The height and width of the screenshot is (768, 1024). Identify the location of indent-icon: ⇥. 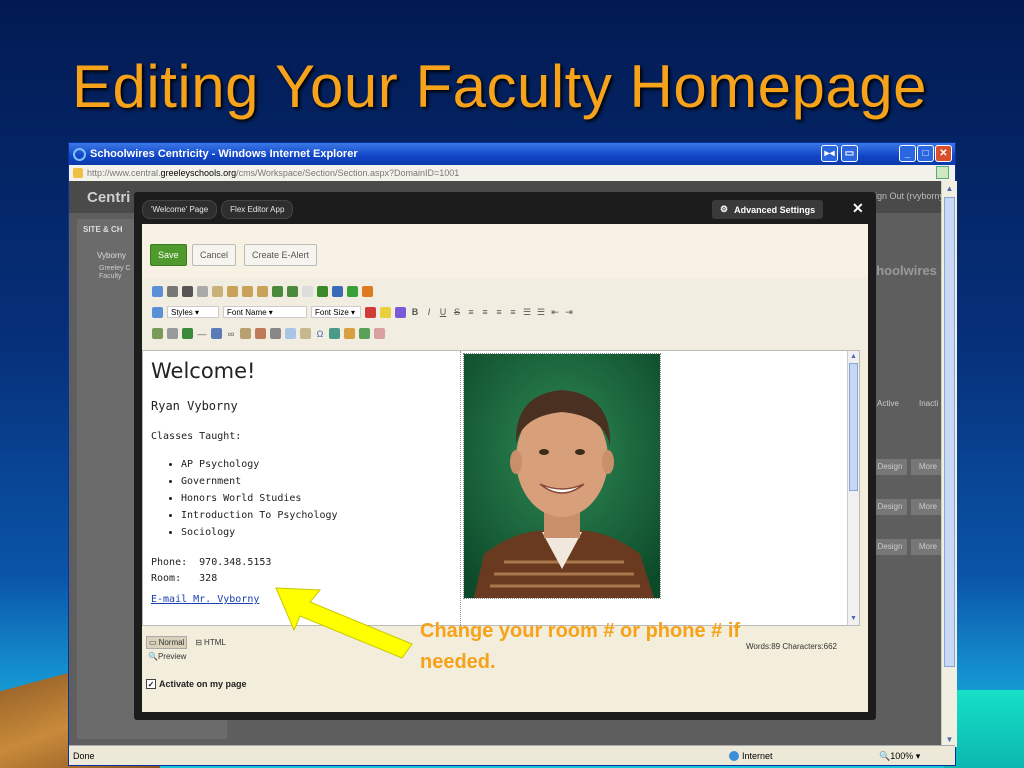
(569, 312).